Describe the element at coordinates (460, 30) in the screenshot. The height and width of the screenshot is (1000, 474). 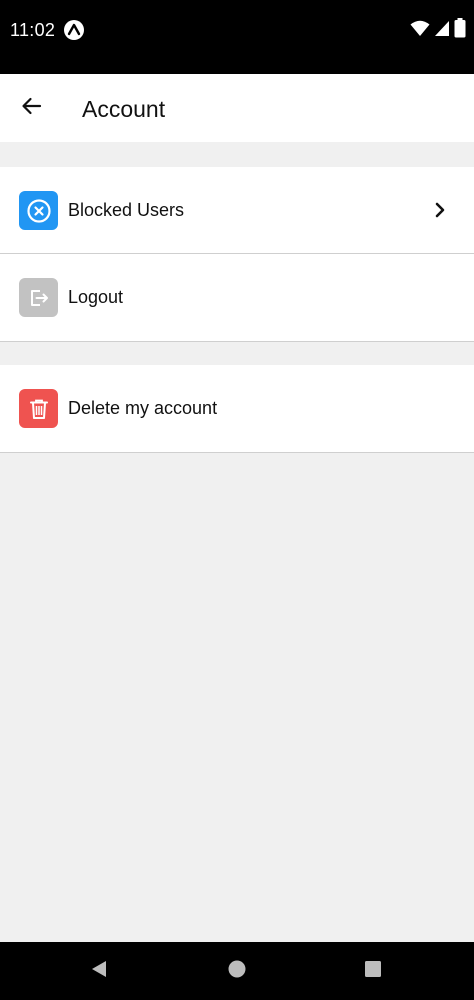
I see `battery-icon` at that location.